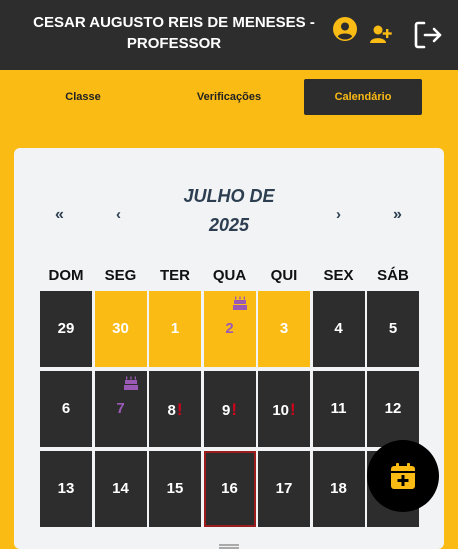  I want to click on calendar-day: 10!, so click(284, 409).